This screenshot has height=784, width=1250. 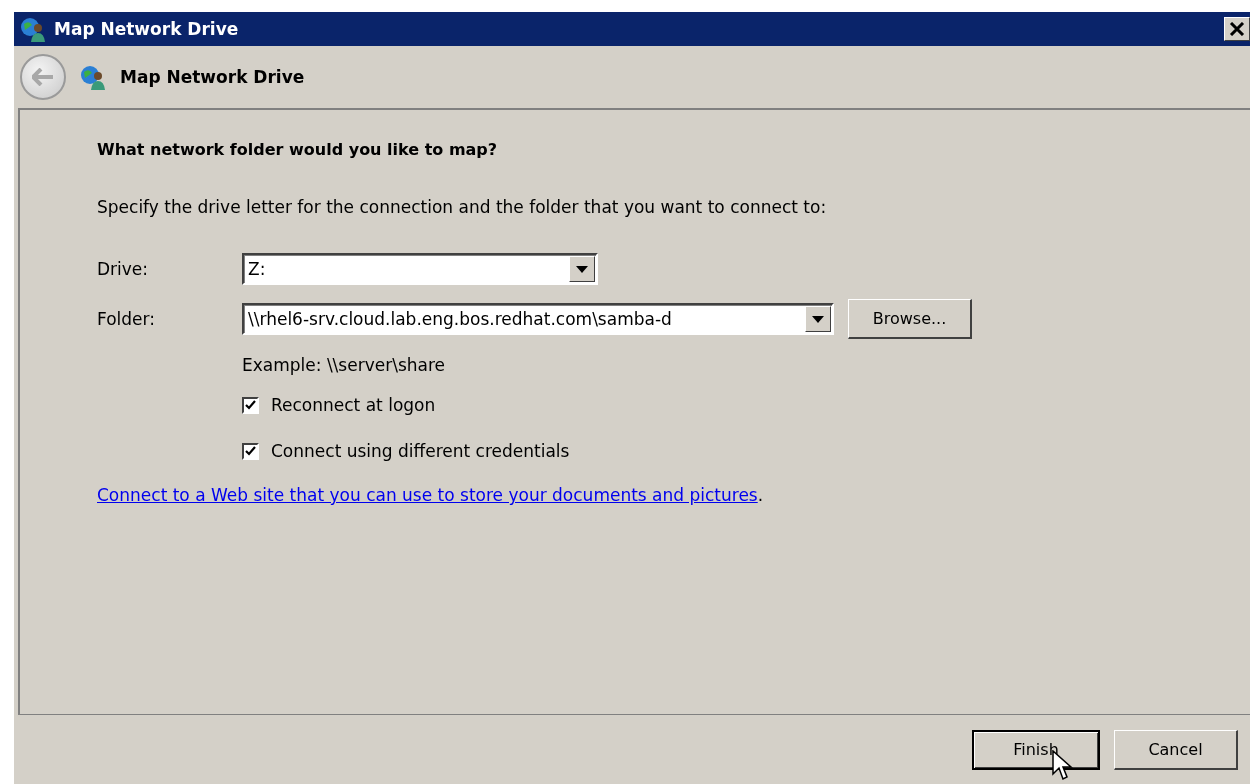 I want to click on window-title: Map Network Drive, so click(x=147, y=29).